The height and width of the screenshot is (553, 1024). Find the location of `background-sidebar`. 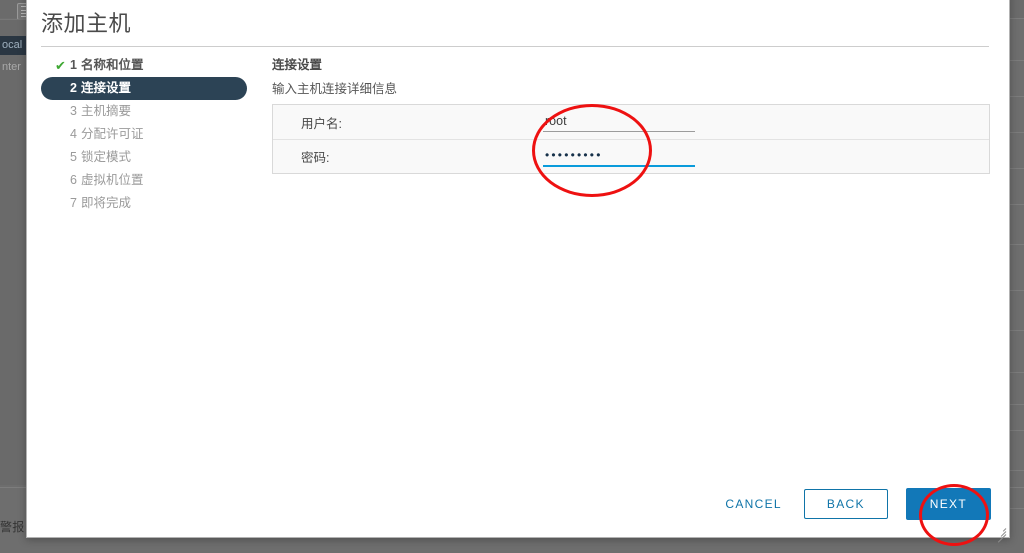

background-sidebar is located at coordinates (13, 252).